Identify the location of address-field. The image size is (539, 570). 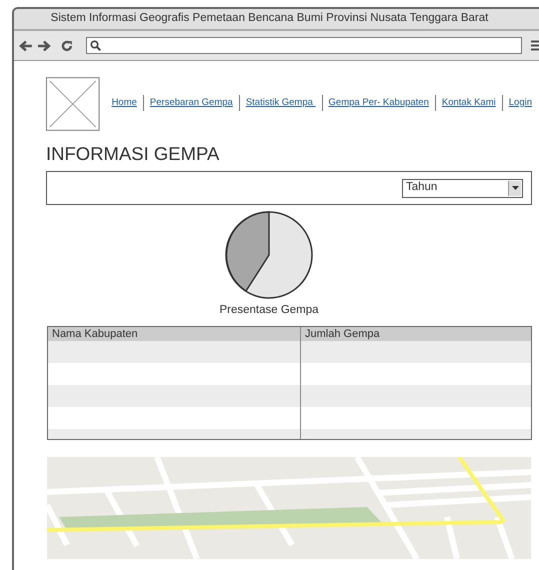
(304, 45).